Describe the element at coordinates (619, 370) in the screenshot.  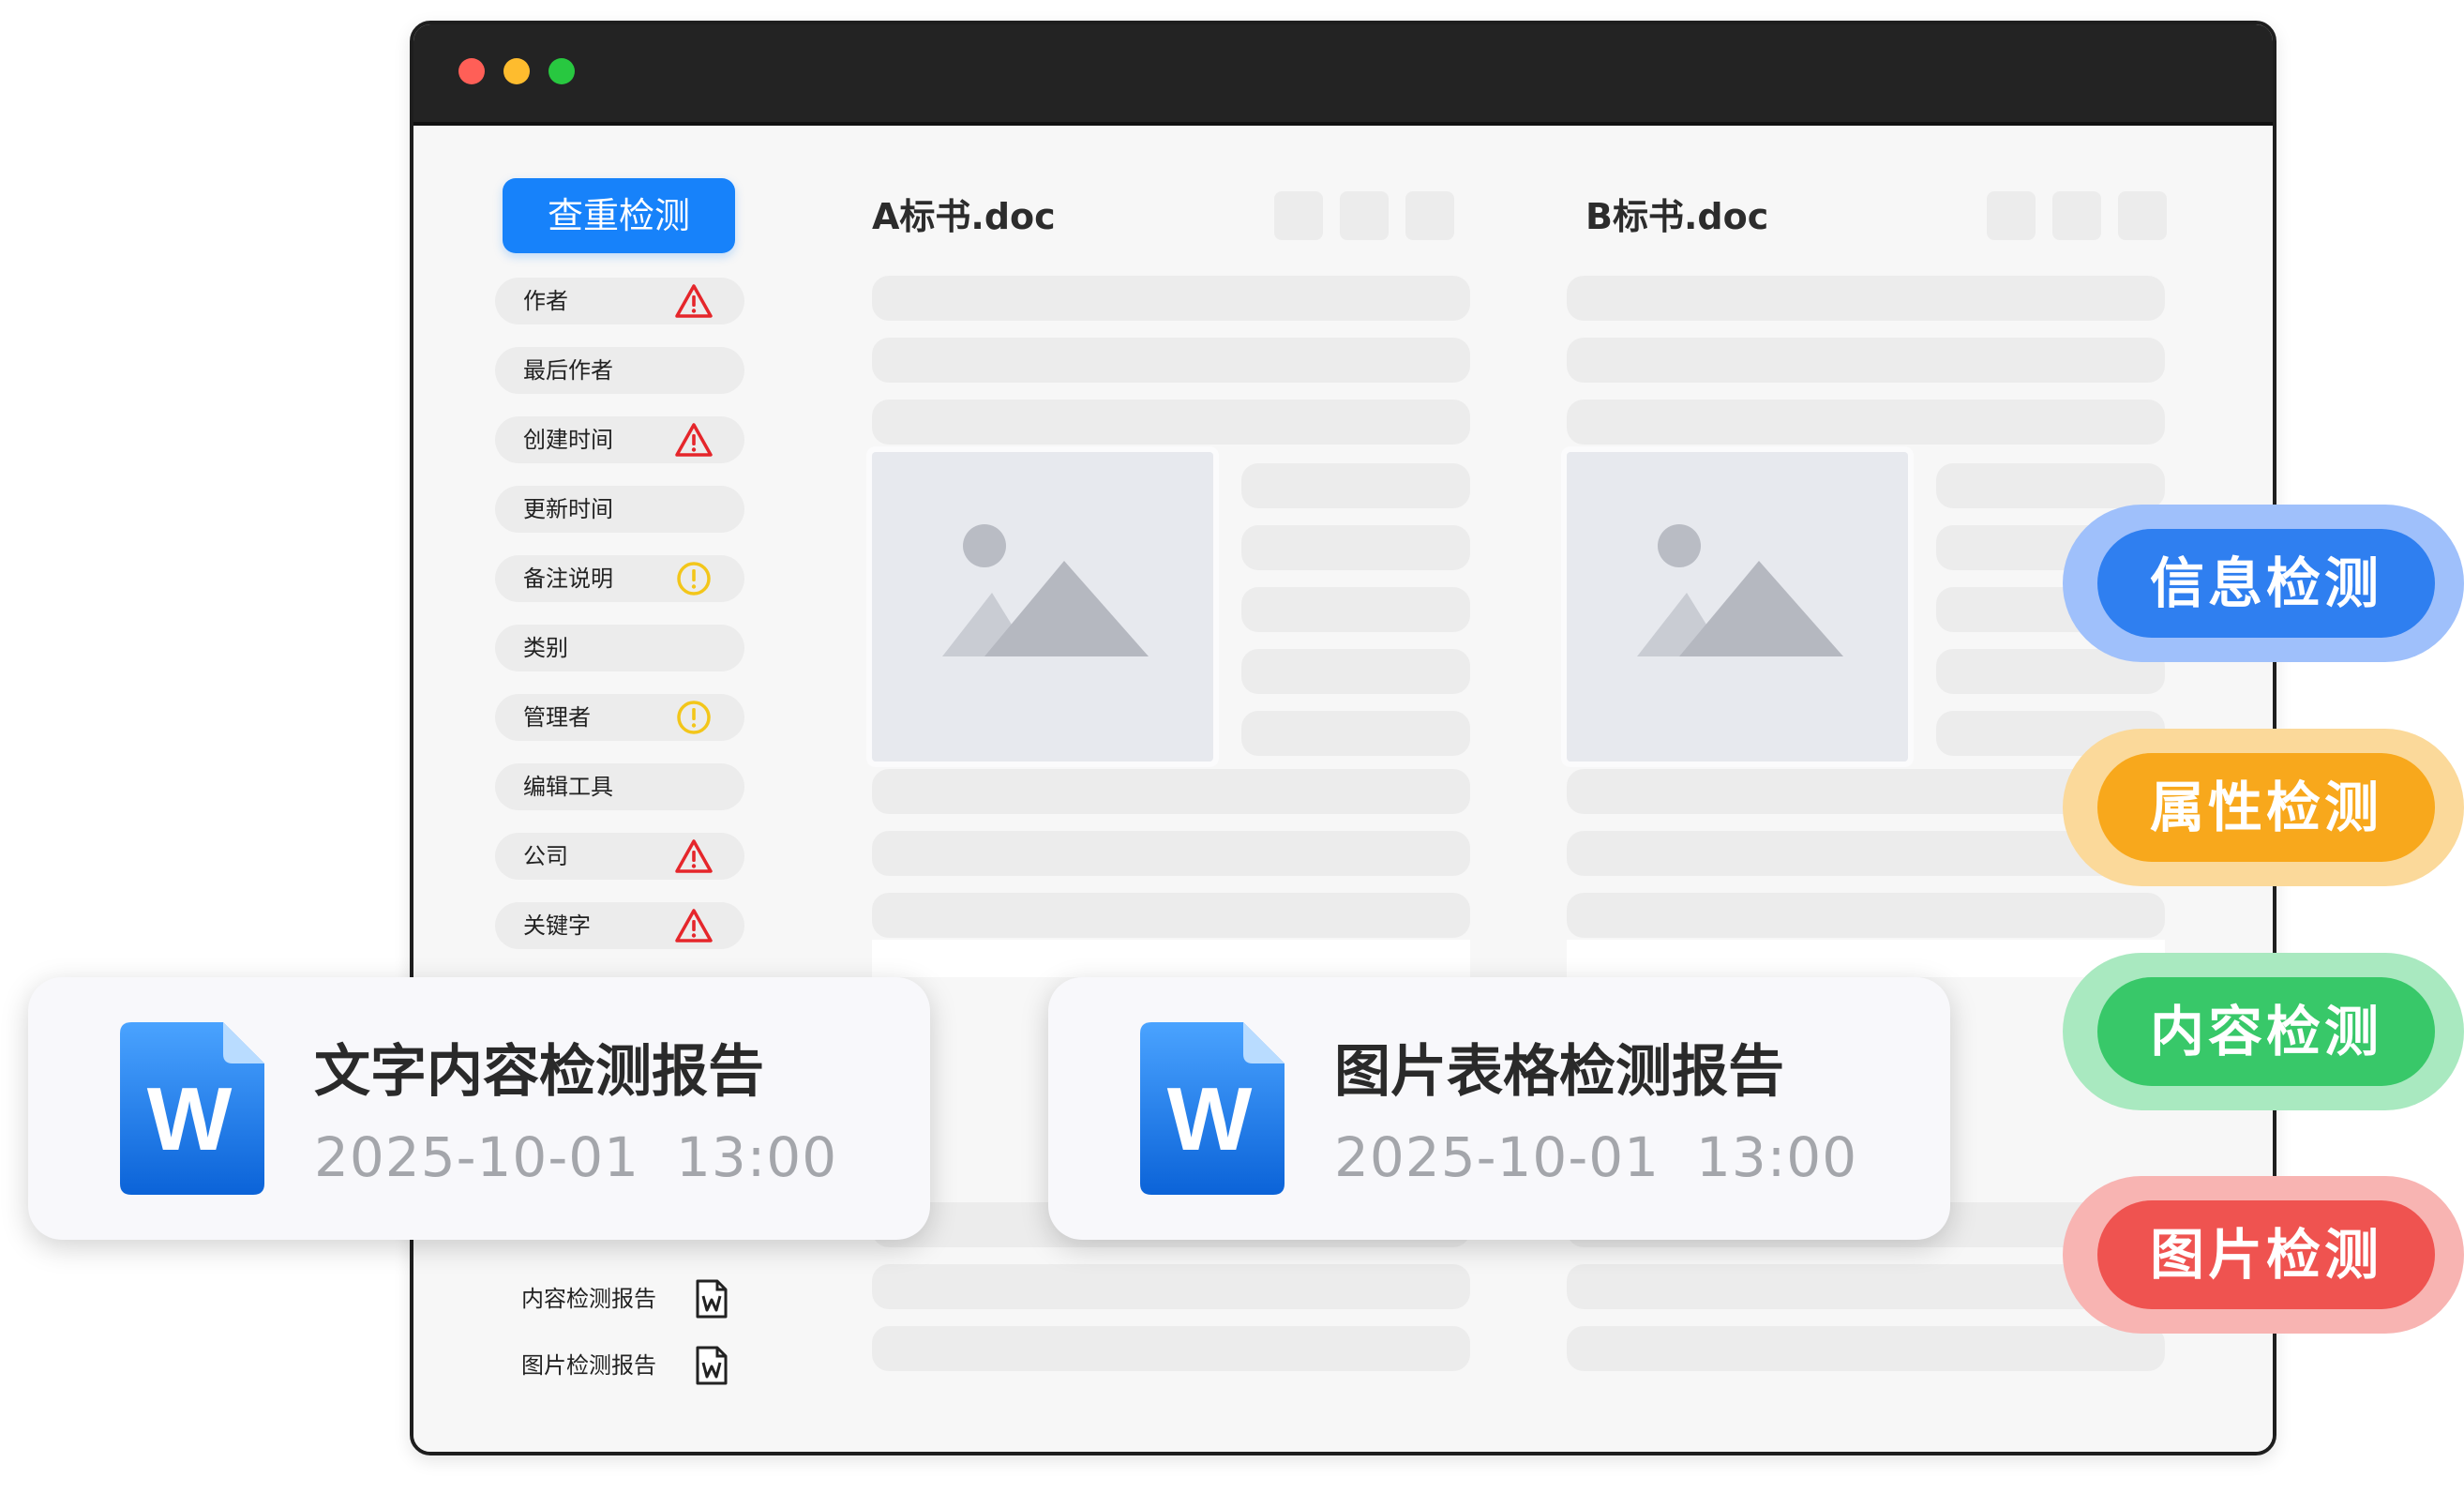
I see `sidebar-item: 最后作者` at that location.